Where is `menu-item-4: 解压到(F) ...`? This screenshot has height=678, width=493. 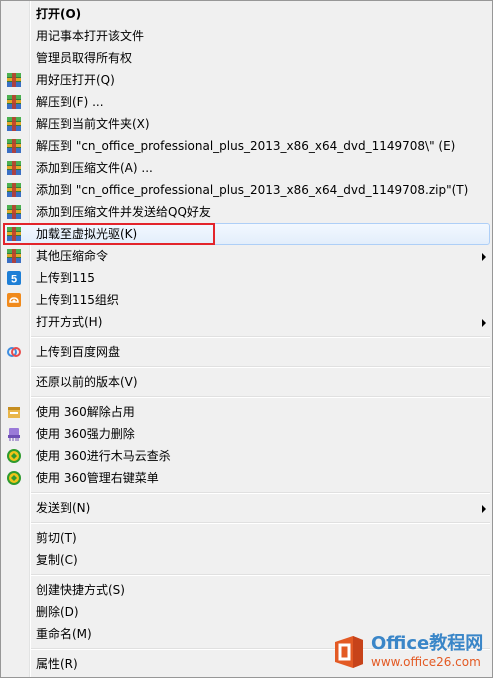 menu-item-4: 解压到(F) ... is located at coordinates (246, 102).